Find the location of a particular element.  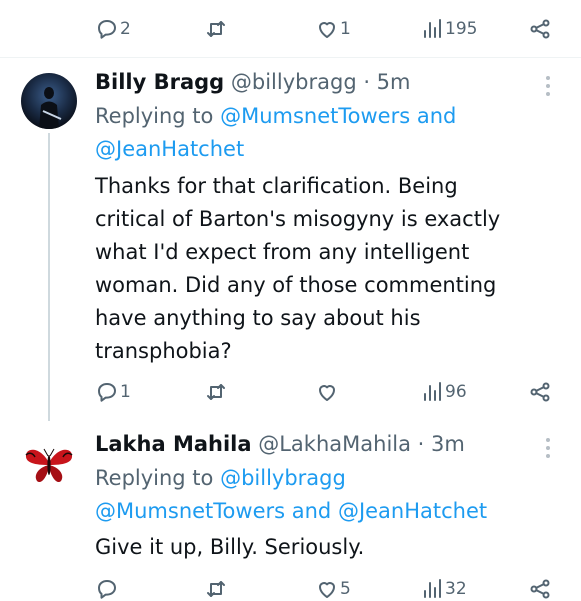

reply-count: 2 is located at coordinates (125, 29).